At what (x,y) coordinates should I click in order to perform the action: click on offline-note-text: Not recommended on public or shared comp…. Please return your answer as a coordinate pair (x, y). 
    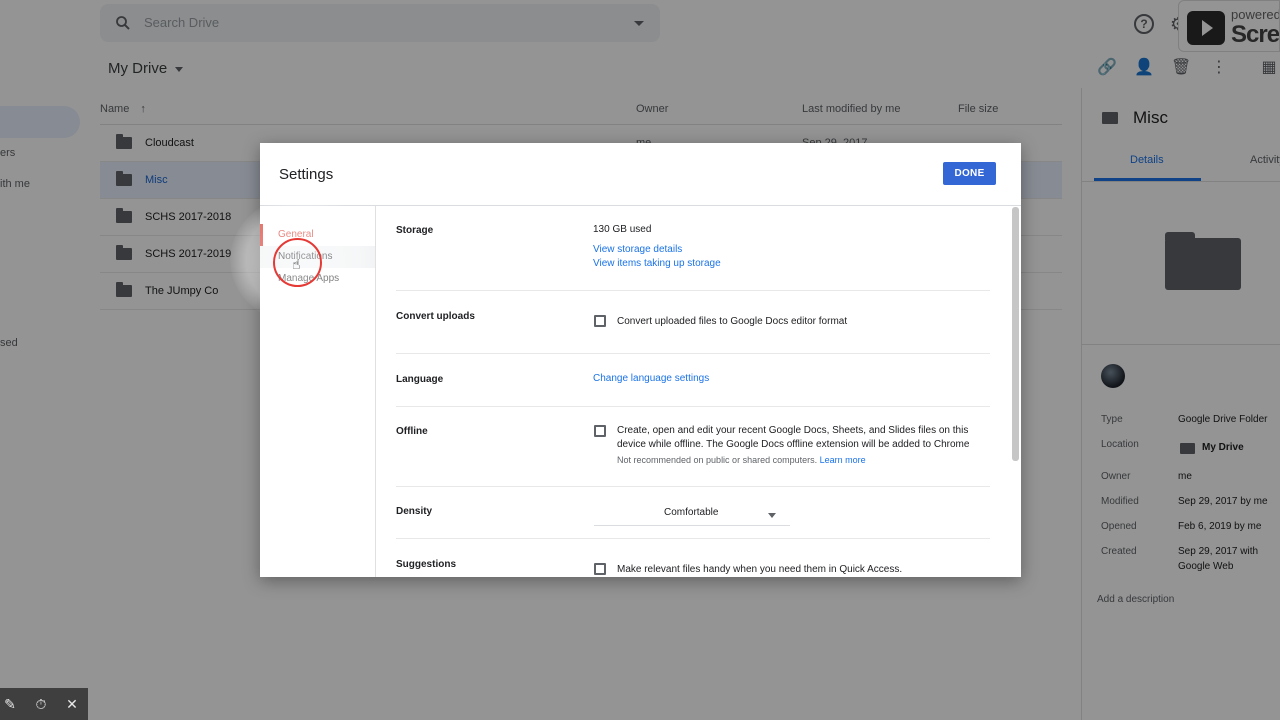
    Looking at the image, I should click on (717, 460).